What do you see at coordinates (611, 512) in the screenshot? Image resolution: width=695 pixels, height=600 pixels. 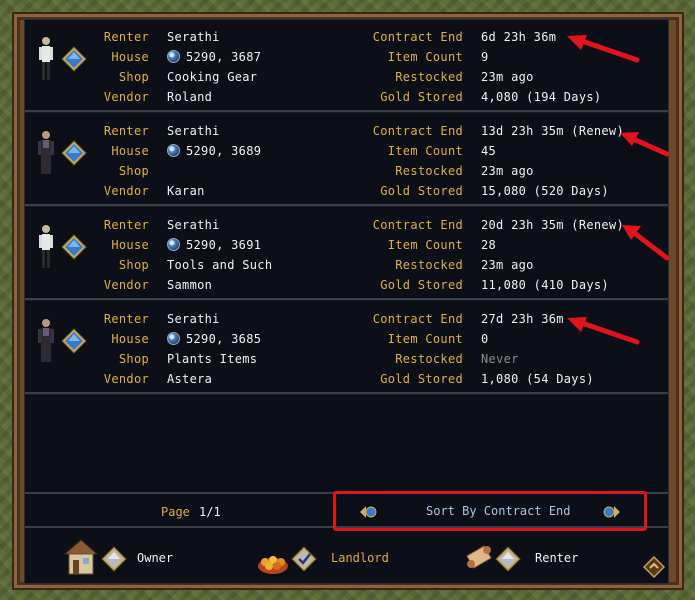 I see `sort-next-arrow-icon` at bounding box center [611, 512].